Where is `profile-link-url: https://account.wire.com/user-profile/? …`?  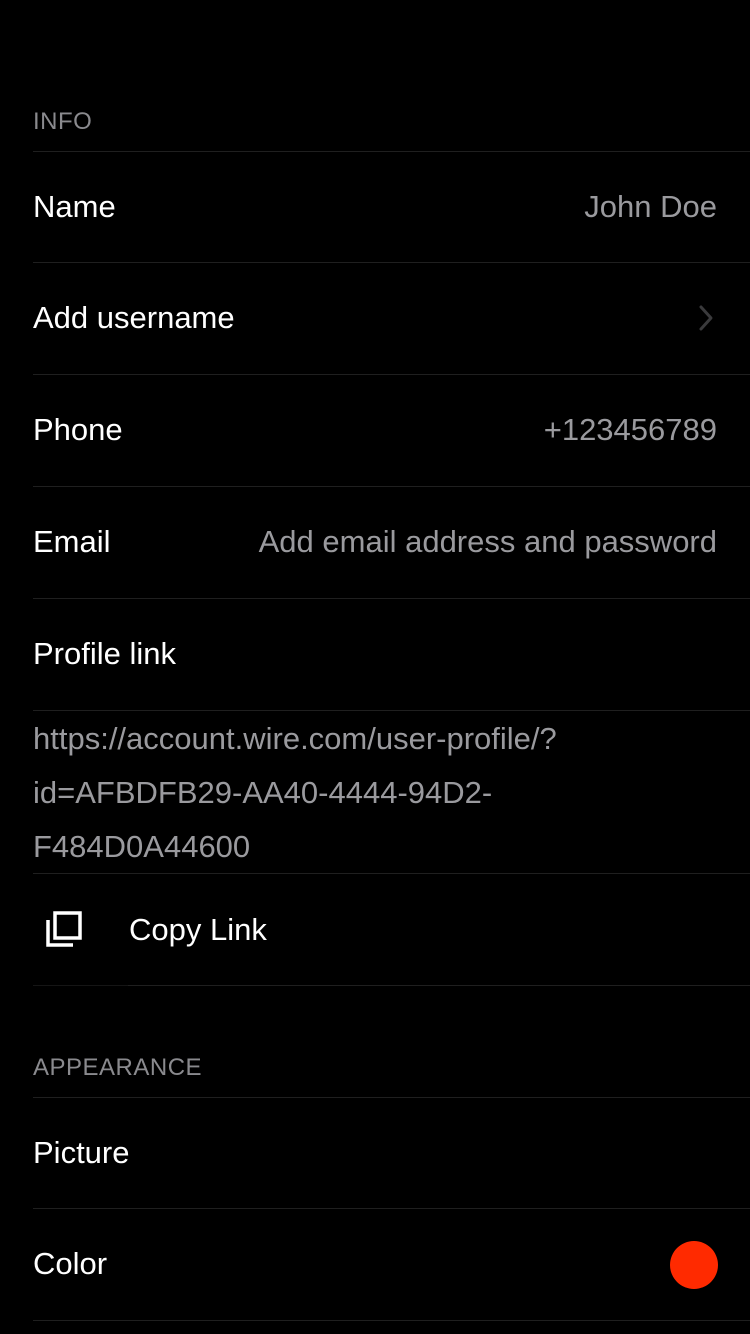 profile-link-url: https://account.wire.com/user-profile/? … is located at coordinates (375, 793).